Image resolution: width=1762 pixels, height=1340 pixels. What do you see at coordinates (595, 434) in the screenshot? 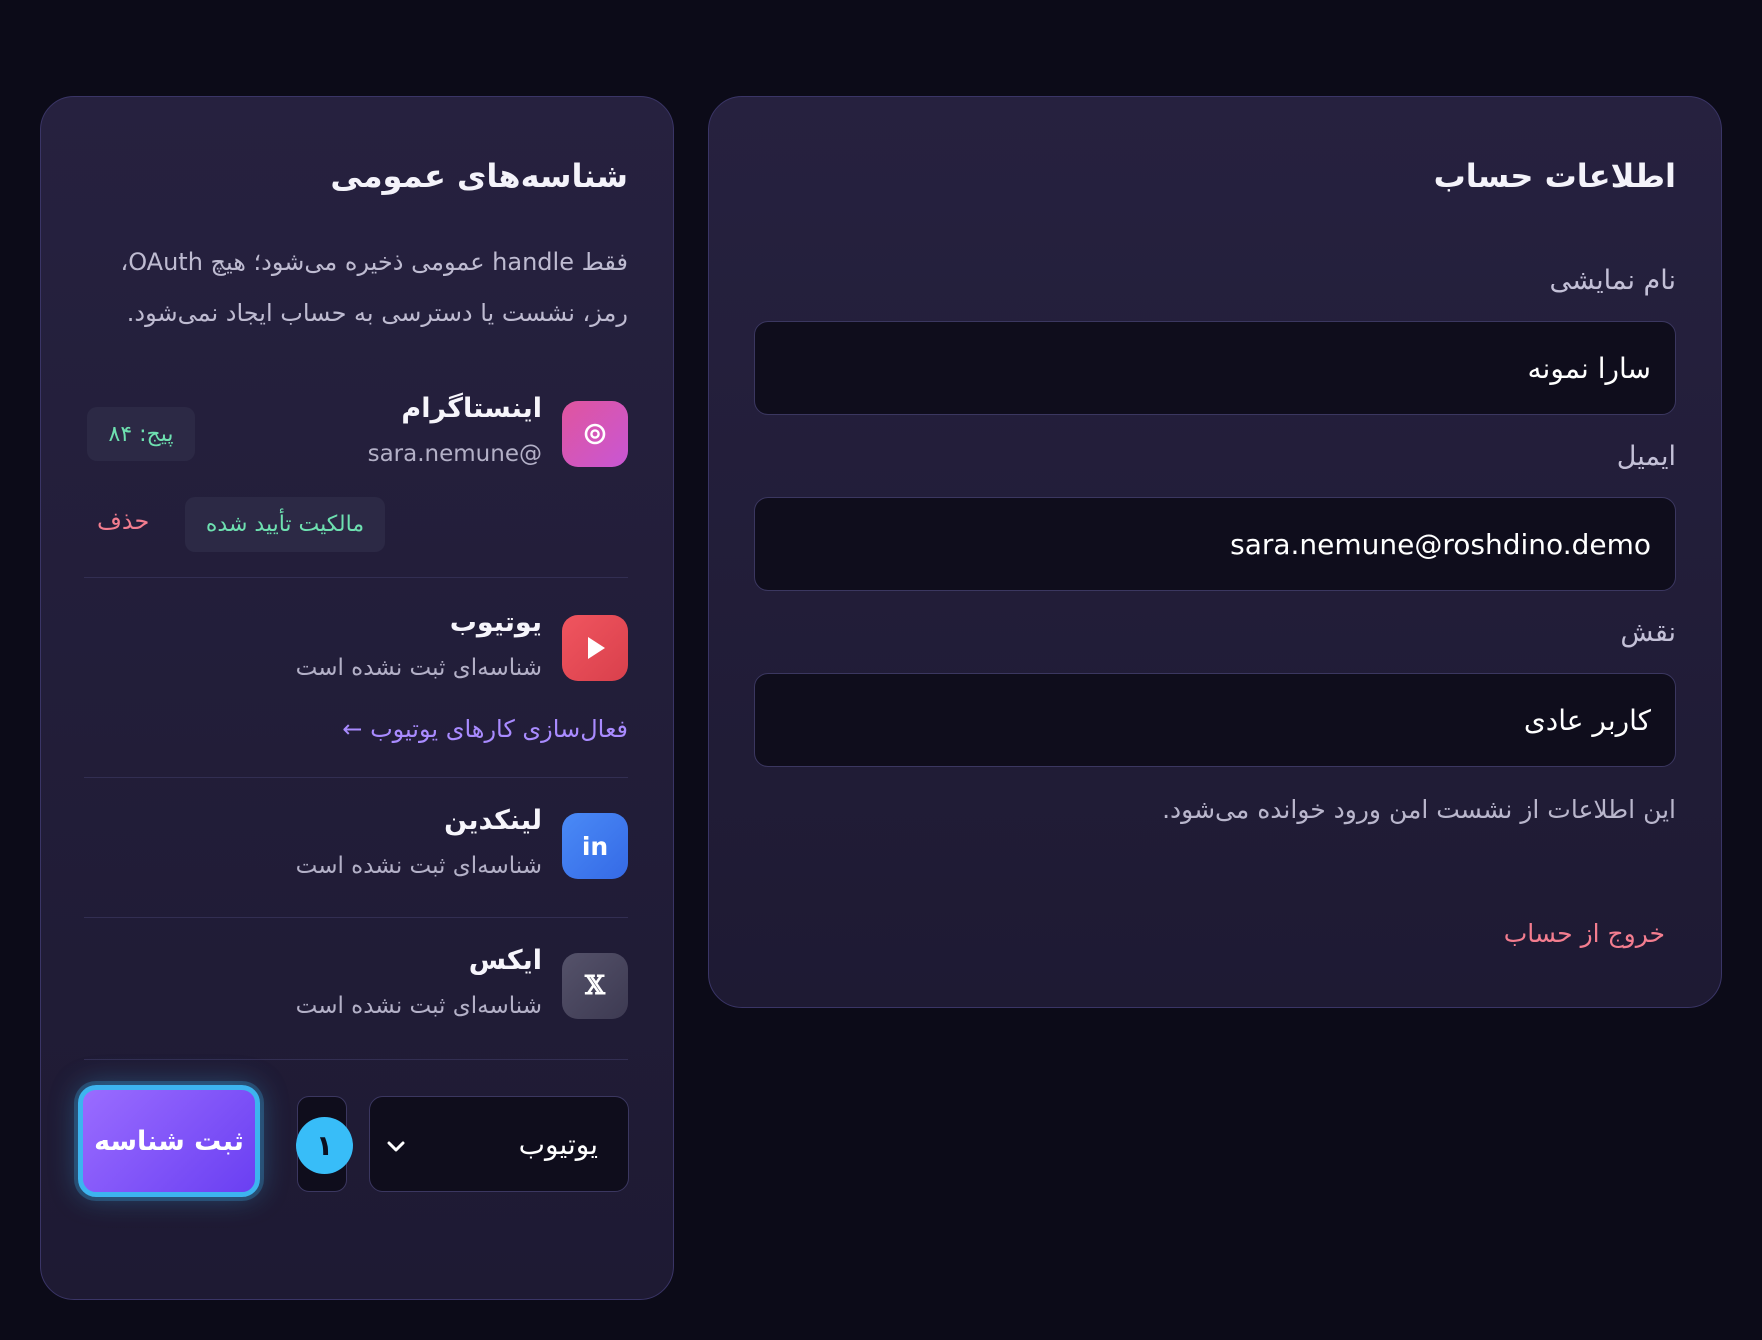
I see `instagram-icon` at bounding box center [595, 434].